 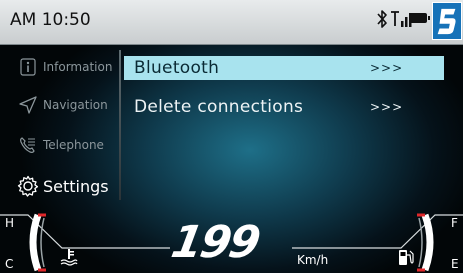 What do you see at coordinates (215, 242) in the screenshot?
I see `speed-readout: 199` at bounding box center [215, 242].